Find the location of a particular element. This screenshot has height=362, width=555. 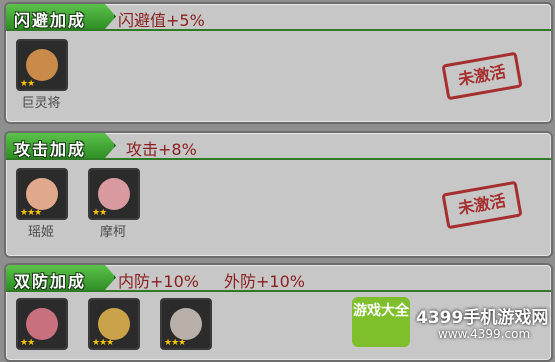

hero-card: ★★★ 瑶姬 is located at coordinates (42, 204).